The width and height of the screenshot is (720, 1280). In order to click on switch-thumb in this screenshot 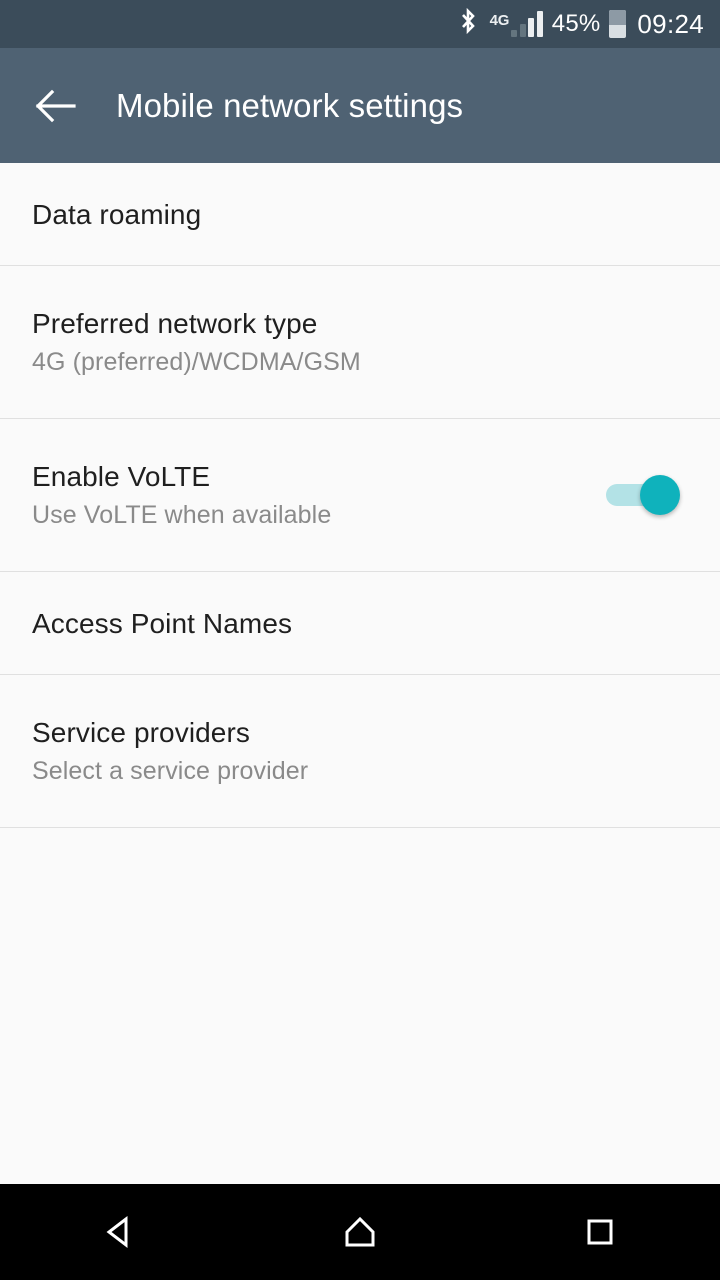, I will do `click(660, 495)`.